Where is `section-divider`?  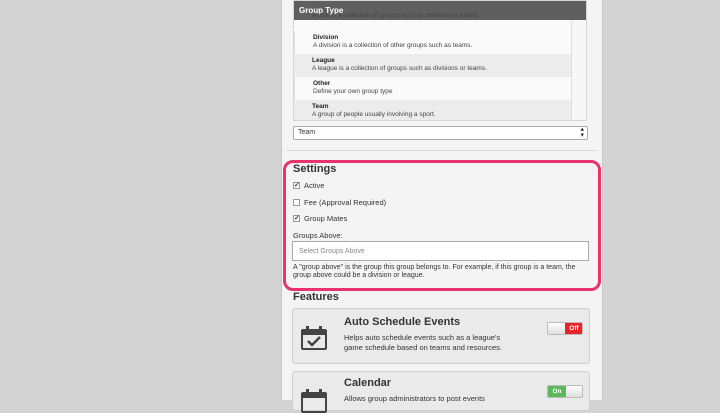 section-divider is located at coordinates (442, 150).